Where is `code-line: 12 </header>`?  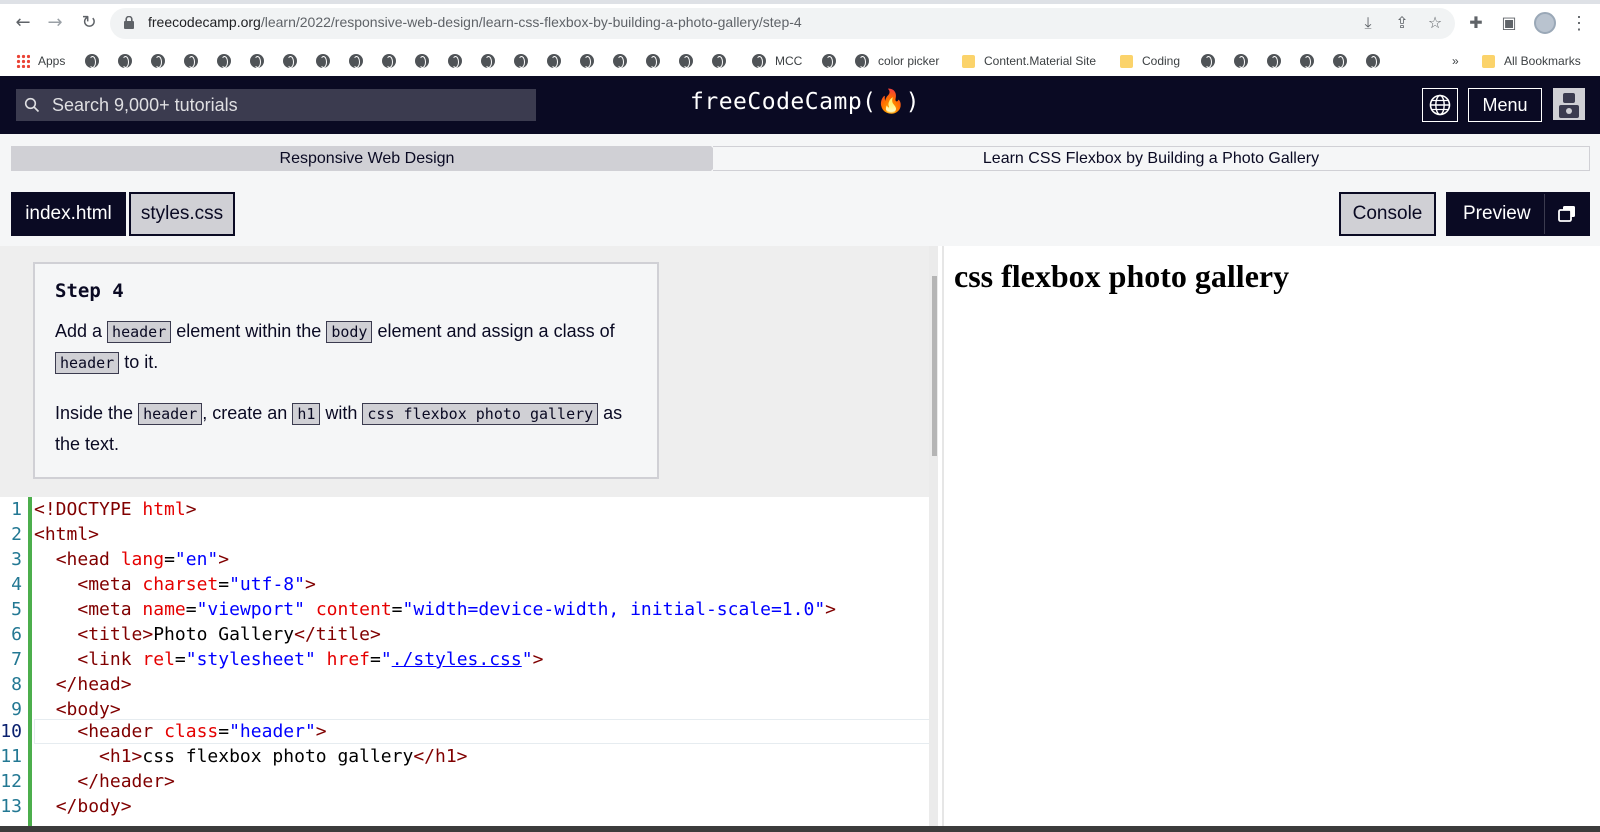 code-line: 12 </header> is located at coordinates (469, 781).